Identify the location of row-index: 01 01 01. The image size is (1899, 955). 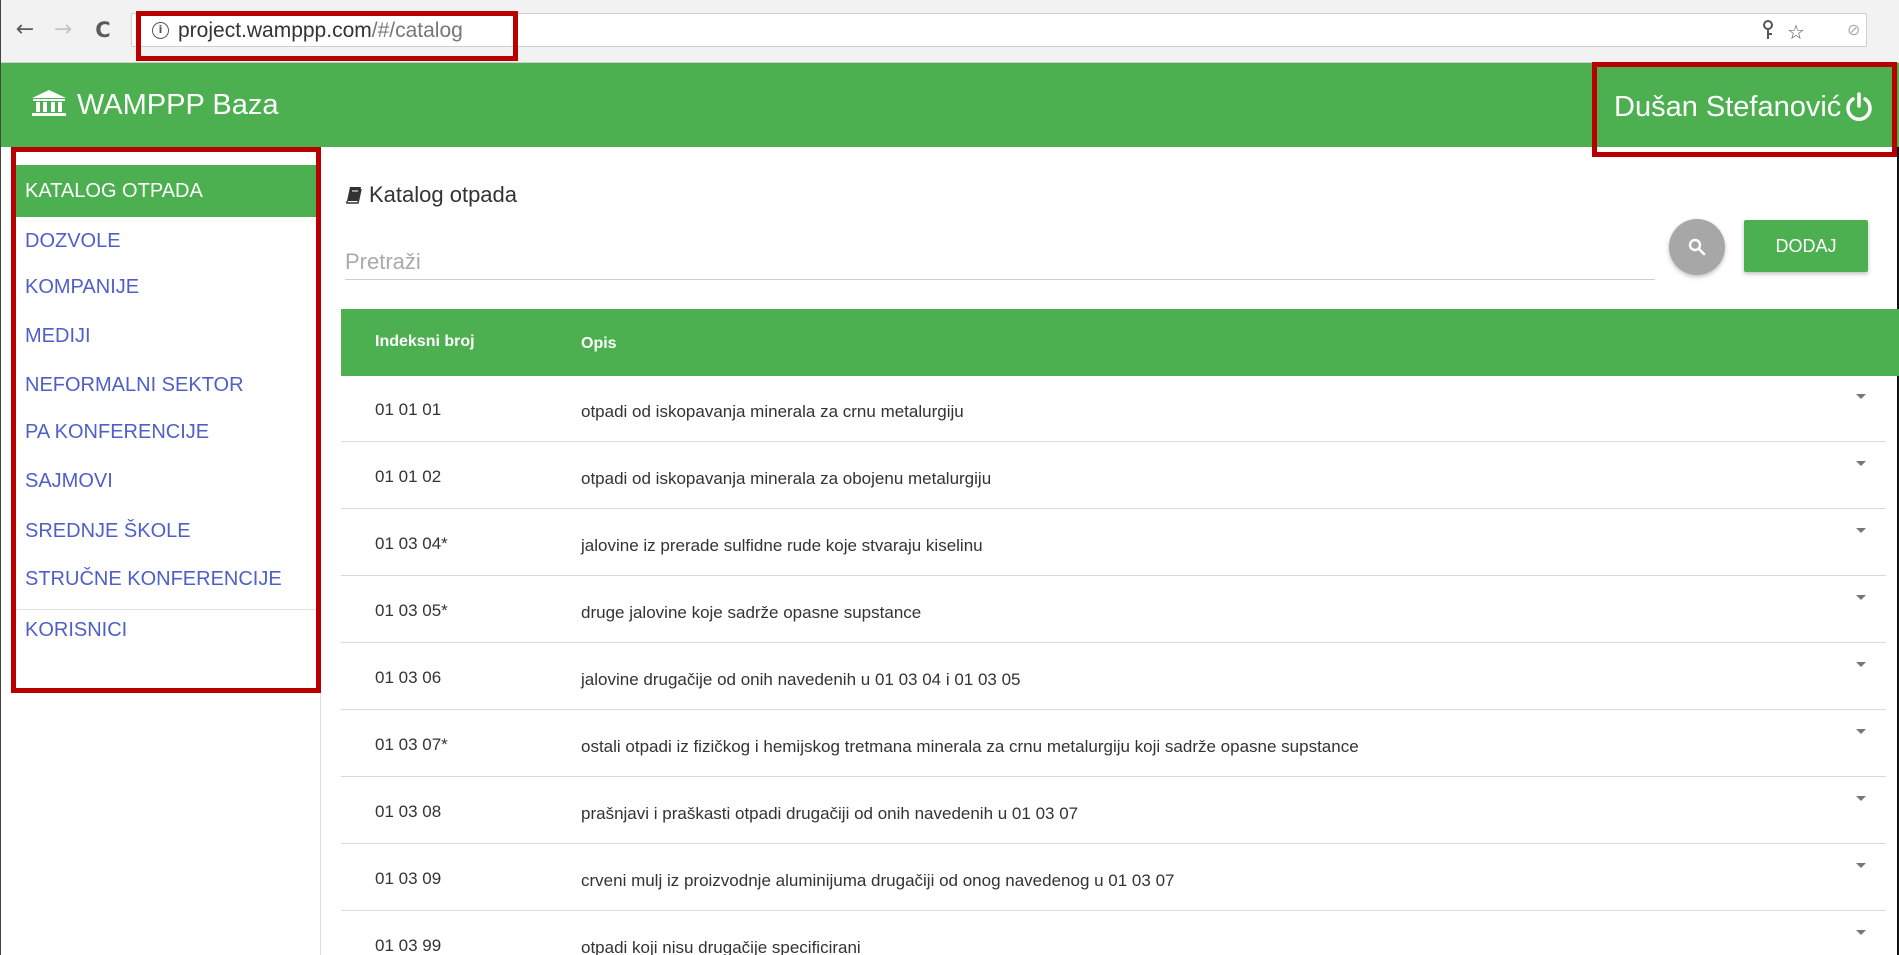
(408, 409).